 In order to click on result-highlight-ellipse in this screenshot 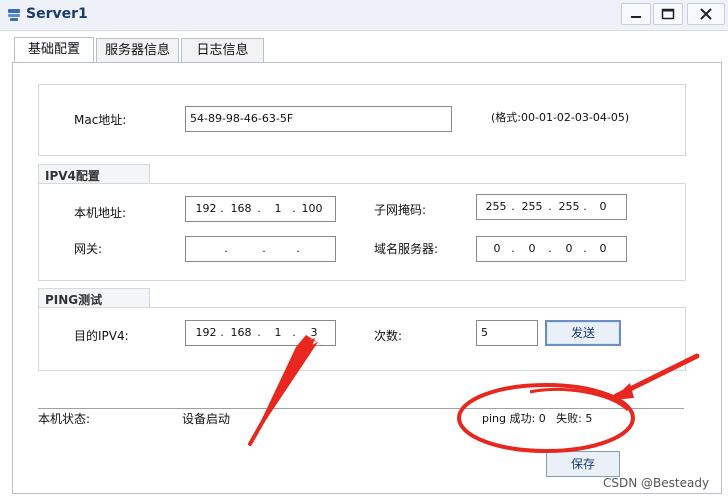, I will do `click(546, 418)`.